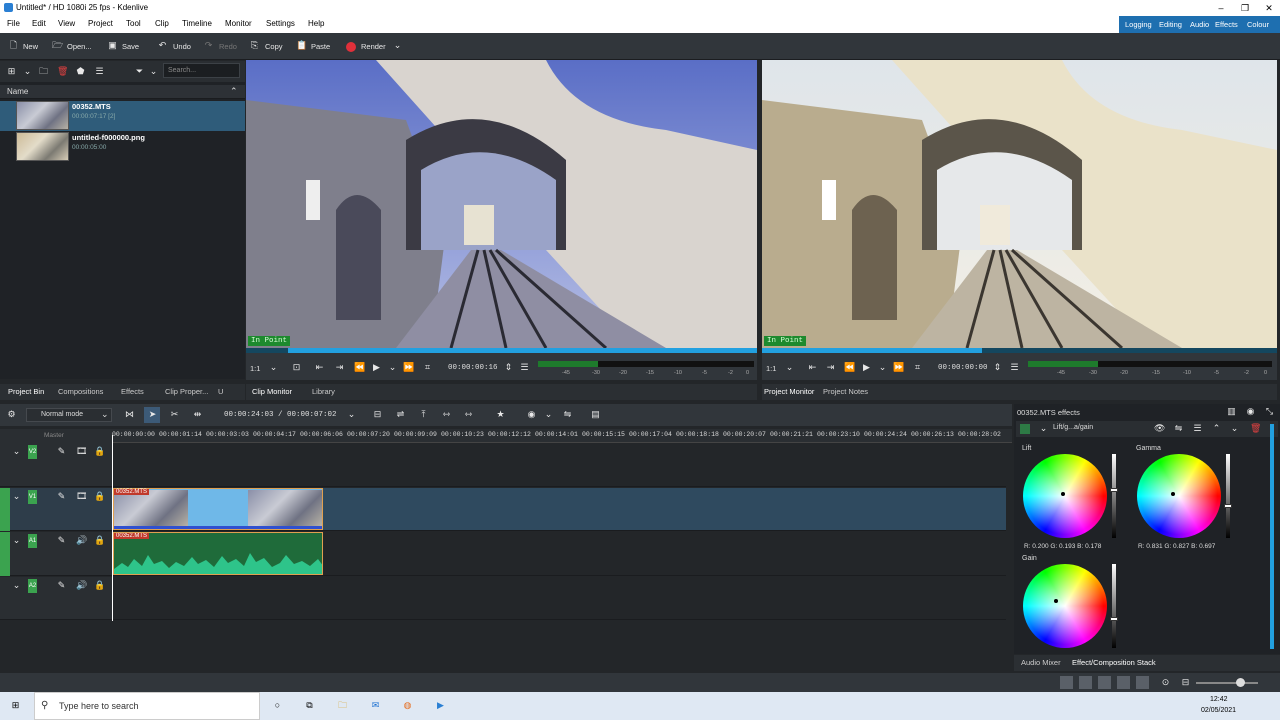  I want to click on gain-luma-slider, so click(1114, 606).